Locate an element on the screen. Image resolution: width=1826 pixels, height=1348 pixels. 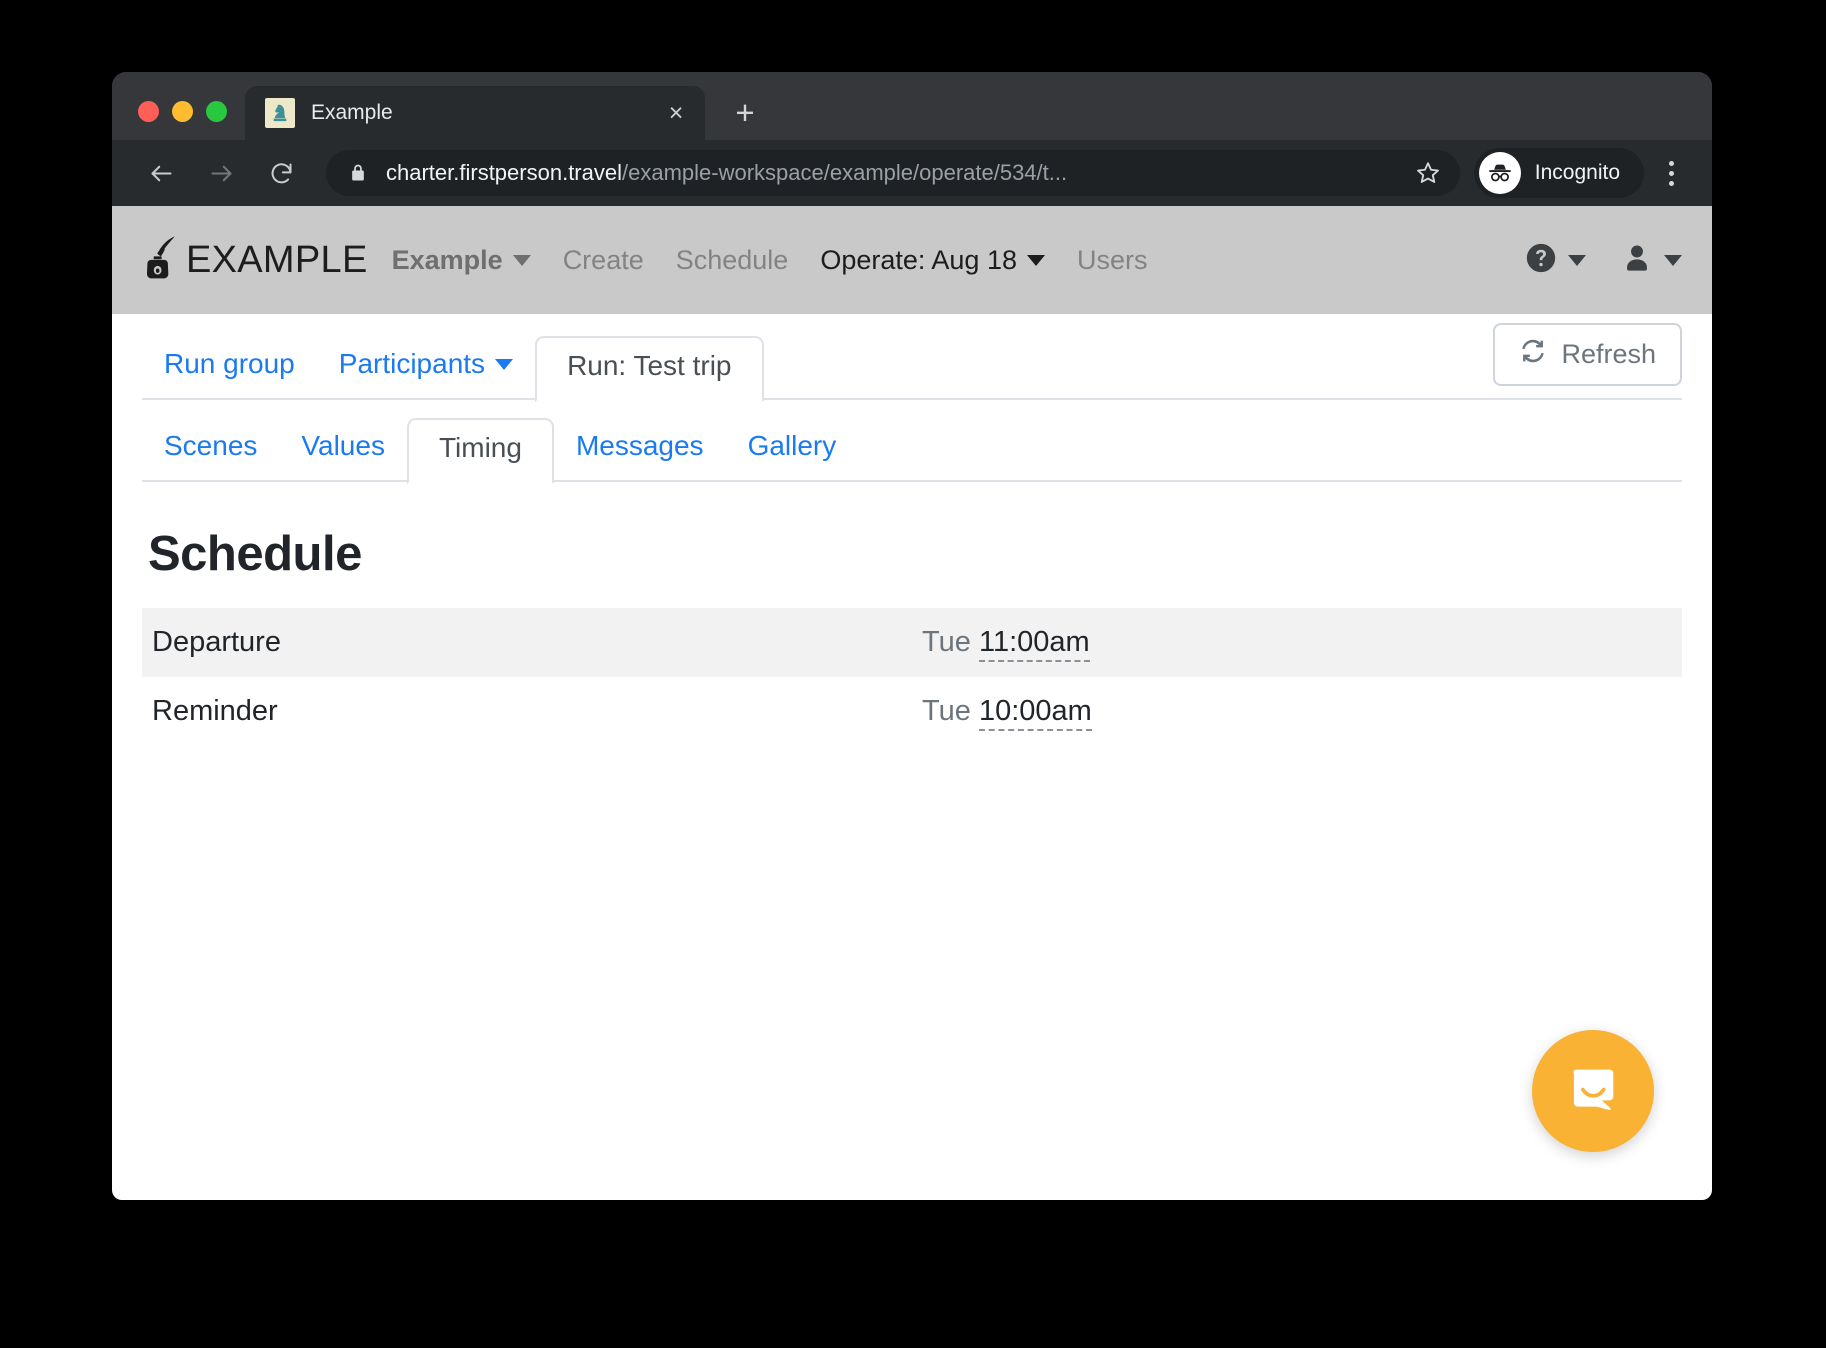
maximize-window-button is located at coordinates (216, 111).